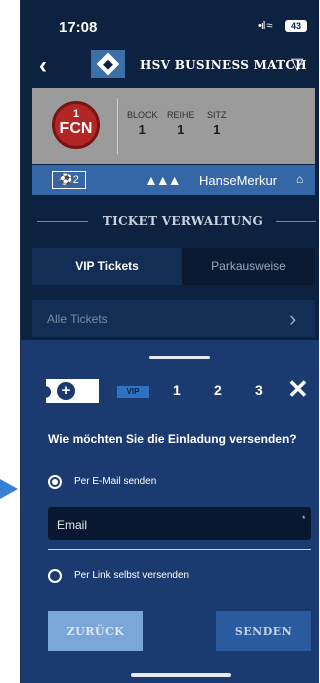 This screenshot has height=683, width=320. I want to click on home-indicator, so click(181, 675).